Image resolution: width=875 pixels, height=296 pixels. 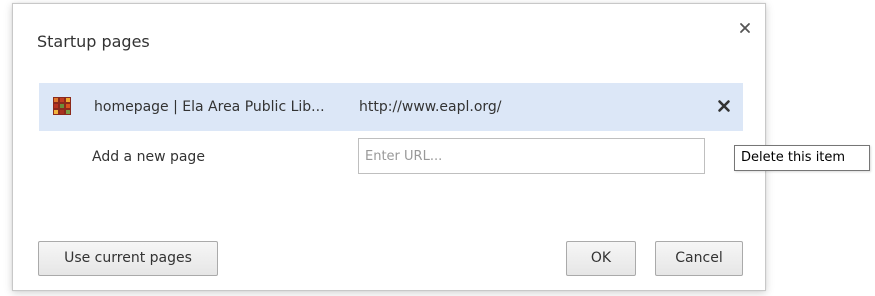 I want to click on delete-tooltip: Delete this item, so click(x=802, y=158).